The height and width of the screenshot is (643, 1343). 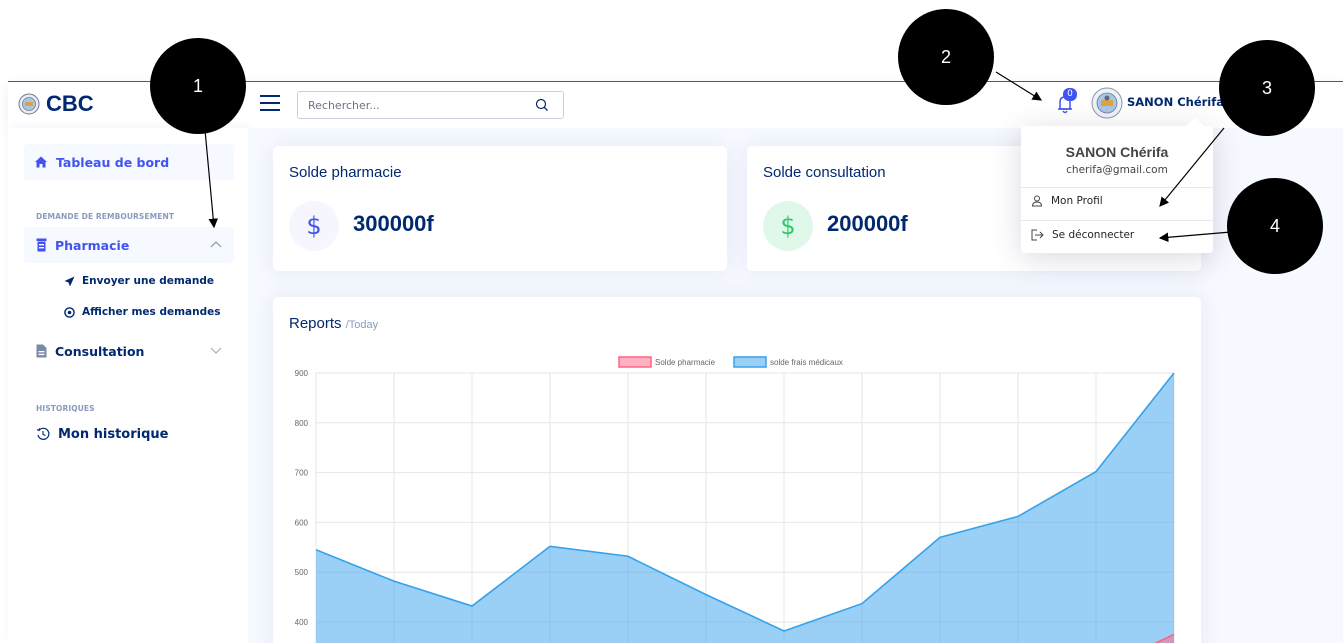 What do you see at coordinates (806, 362) in the screenshot?
I see `legend-label-solde-frais-medicaux: solde frais médicaux` at bounding box center [806, 362].